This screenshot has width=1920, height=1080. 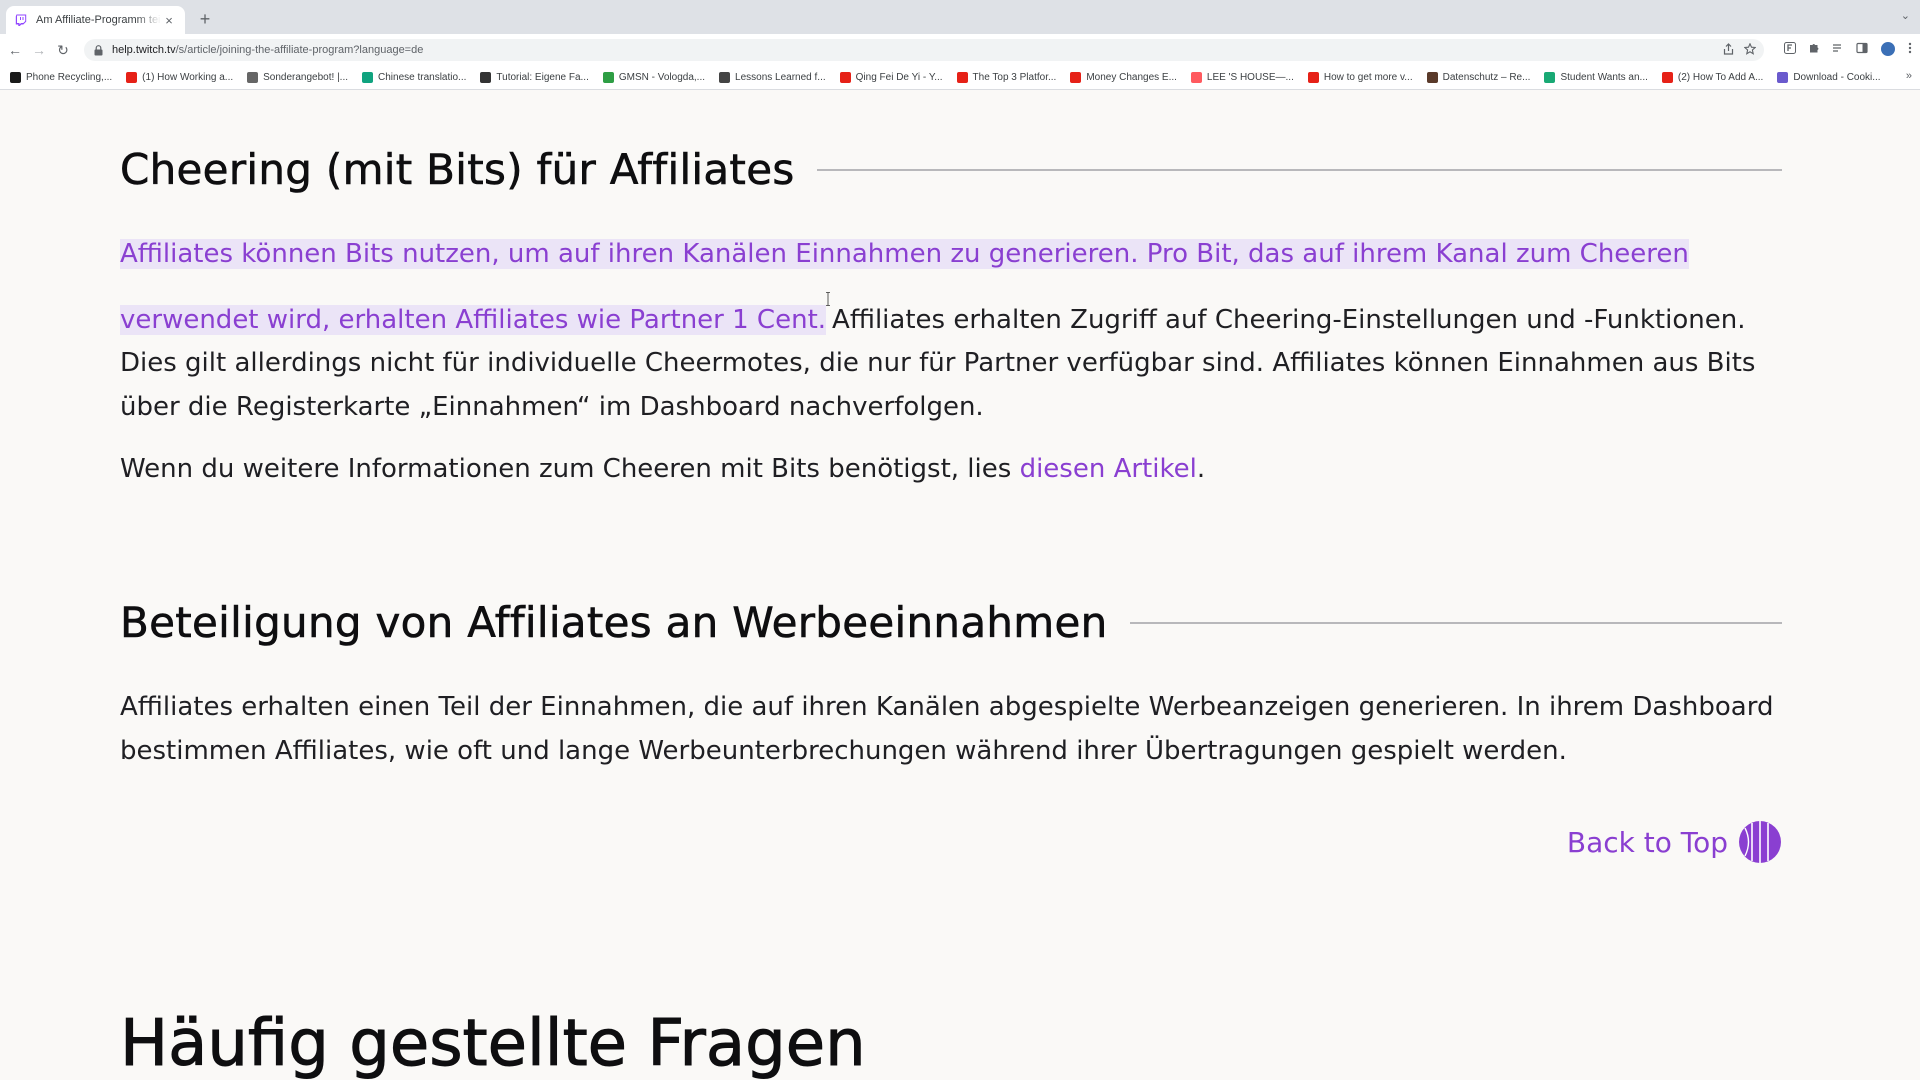 I want to click on back-arrow-icon: ←, so click(x=15, y=50).